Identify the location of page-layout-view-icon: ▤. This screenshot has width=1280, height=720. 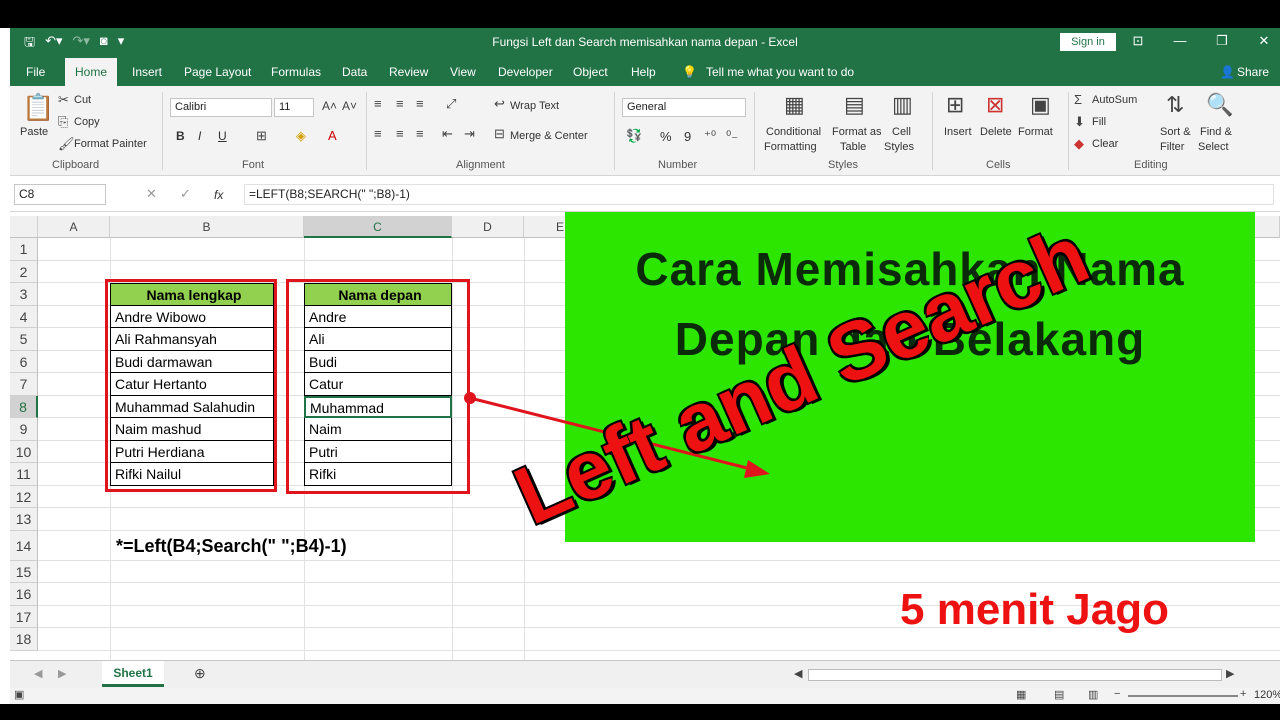
(1059, 694).